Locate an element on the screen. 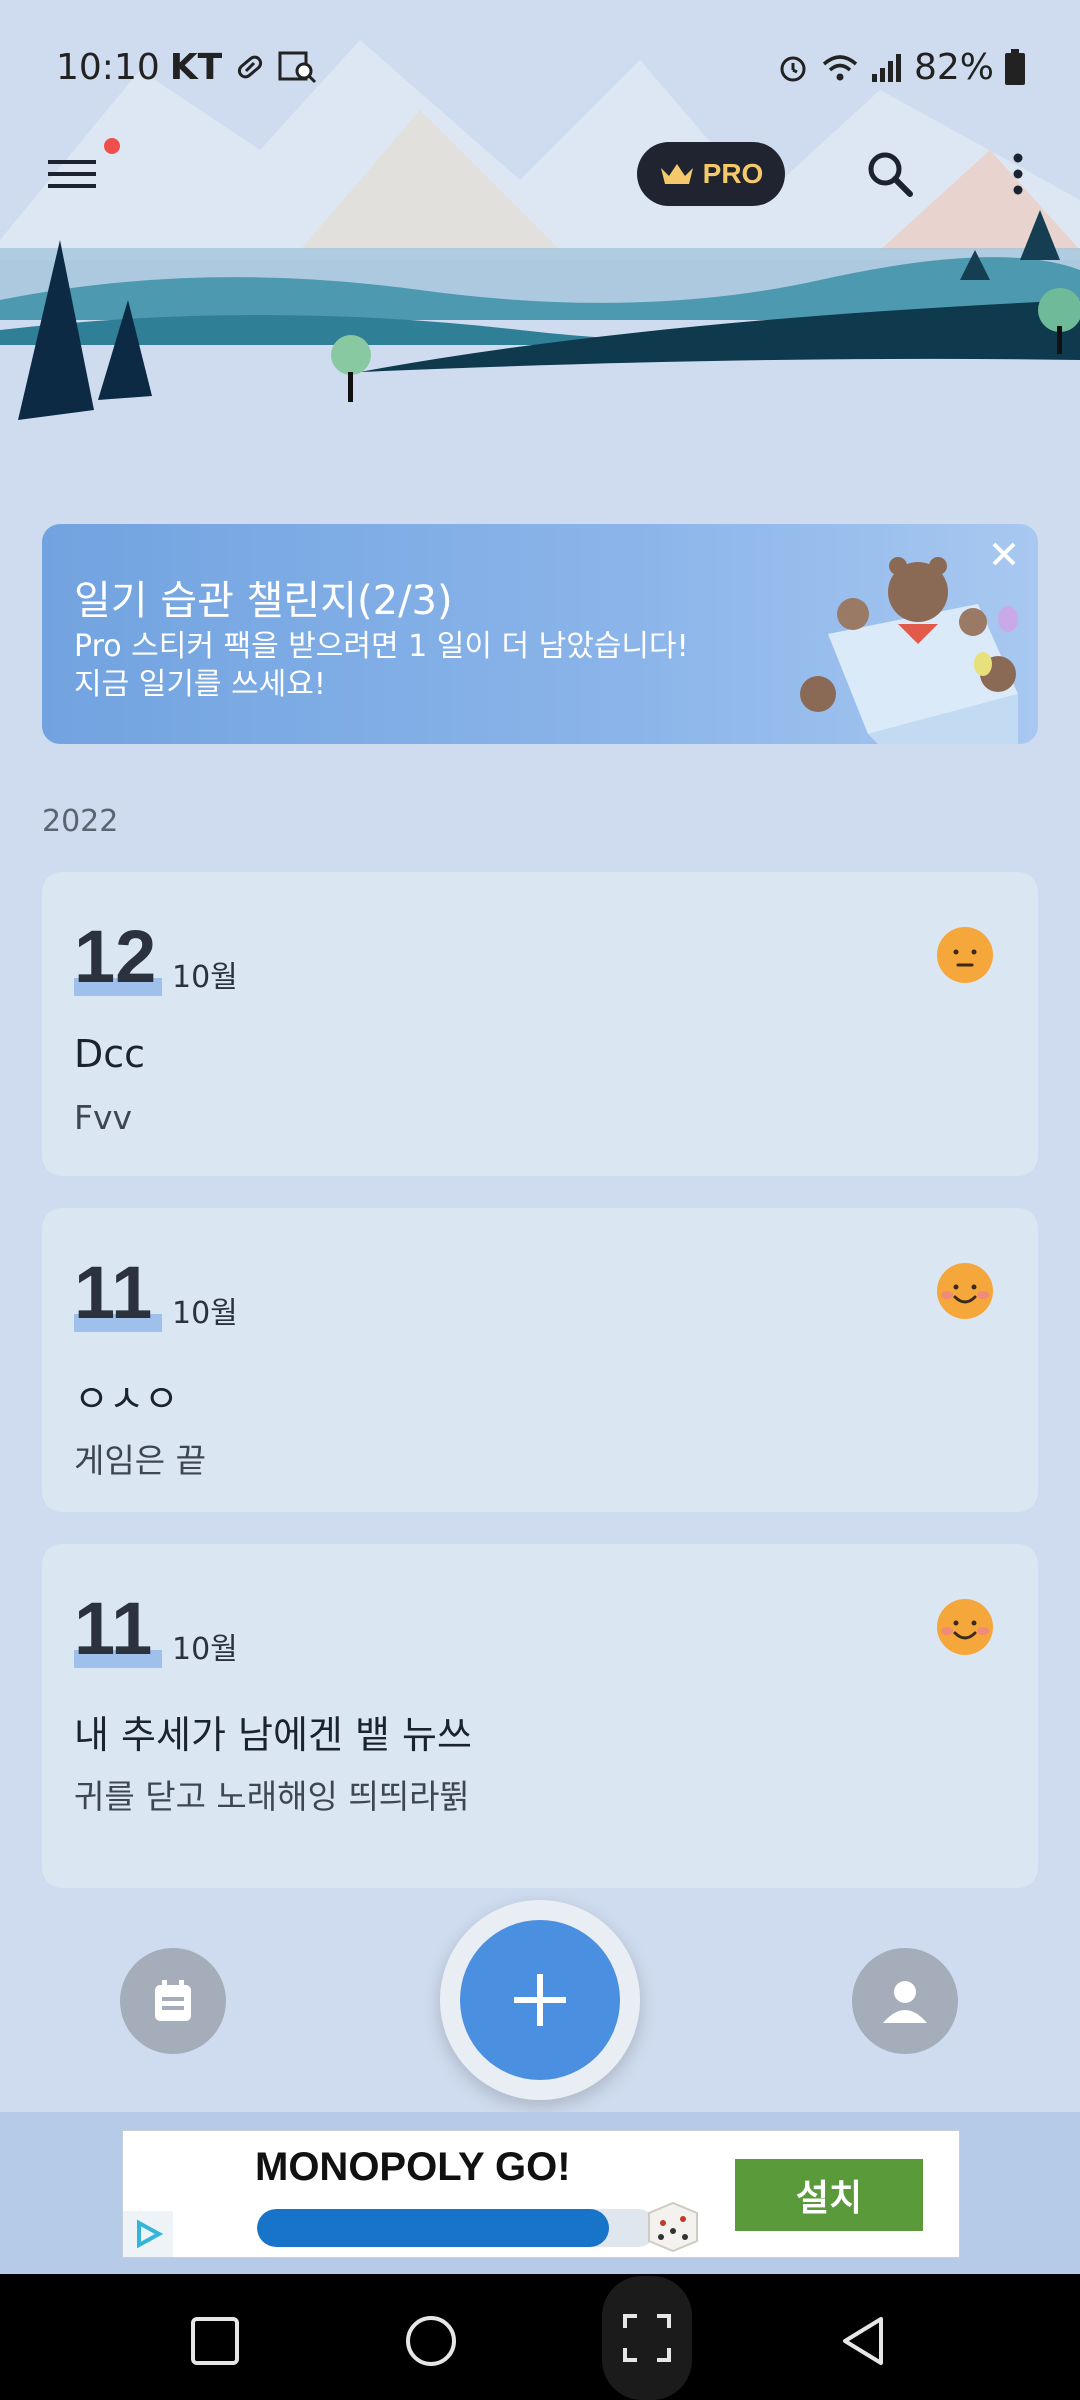 Image resolution: width=1080 pixels, height=2400 pixels. calendar-button is located at coordinates (173, 2001).